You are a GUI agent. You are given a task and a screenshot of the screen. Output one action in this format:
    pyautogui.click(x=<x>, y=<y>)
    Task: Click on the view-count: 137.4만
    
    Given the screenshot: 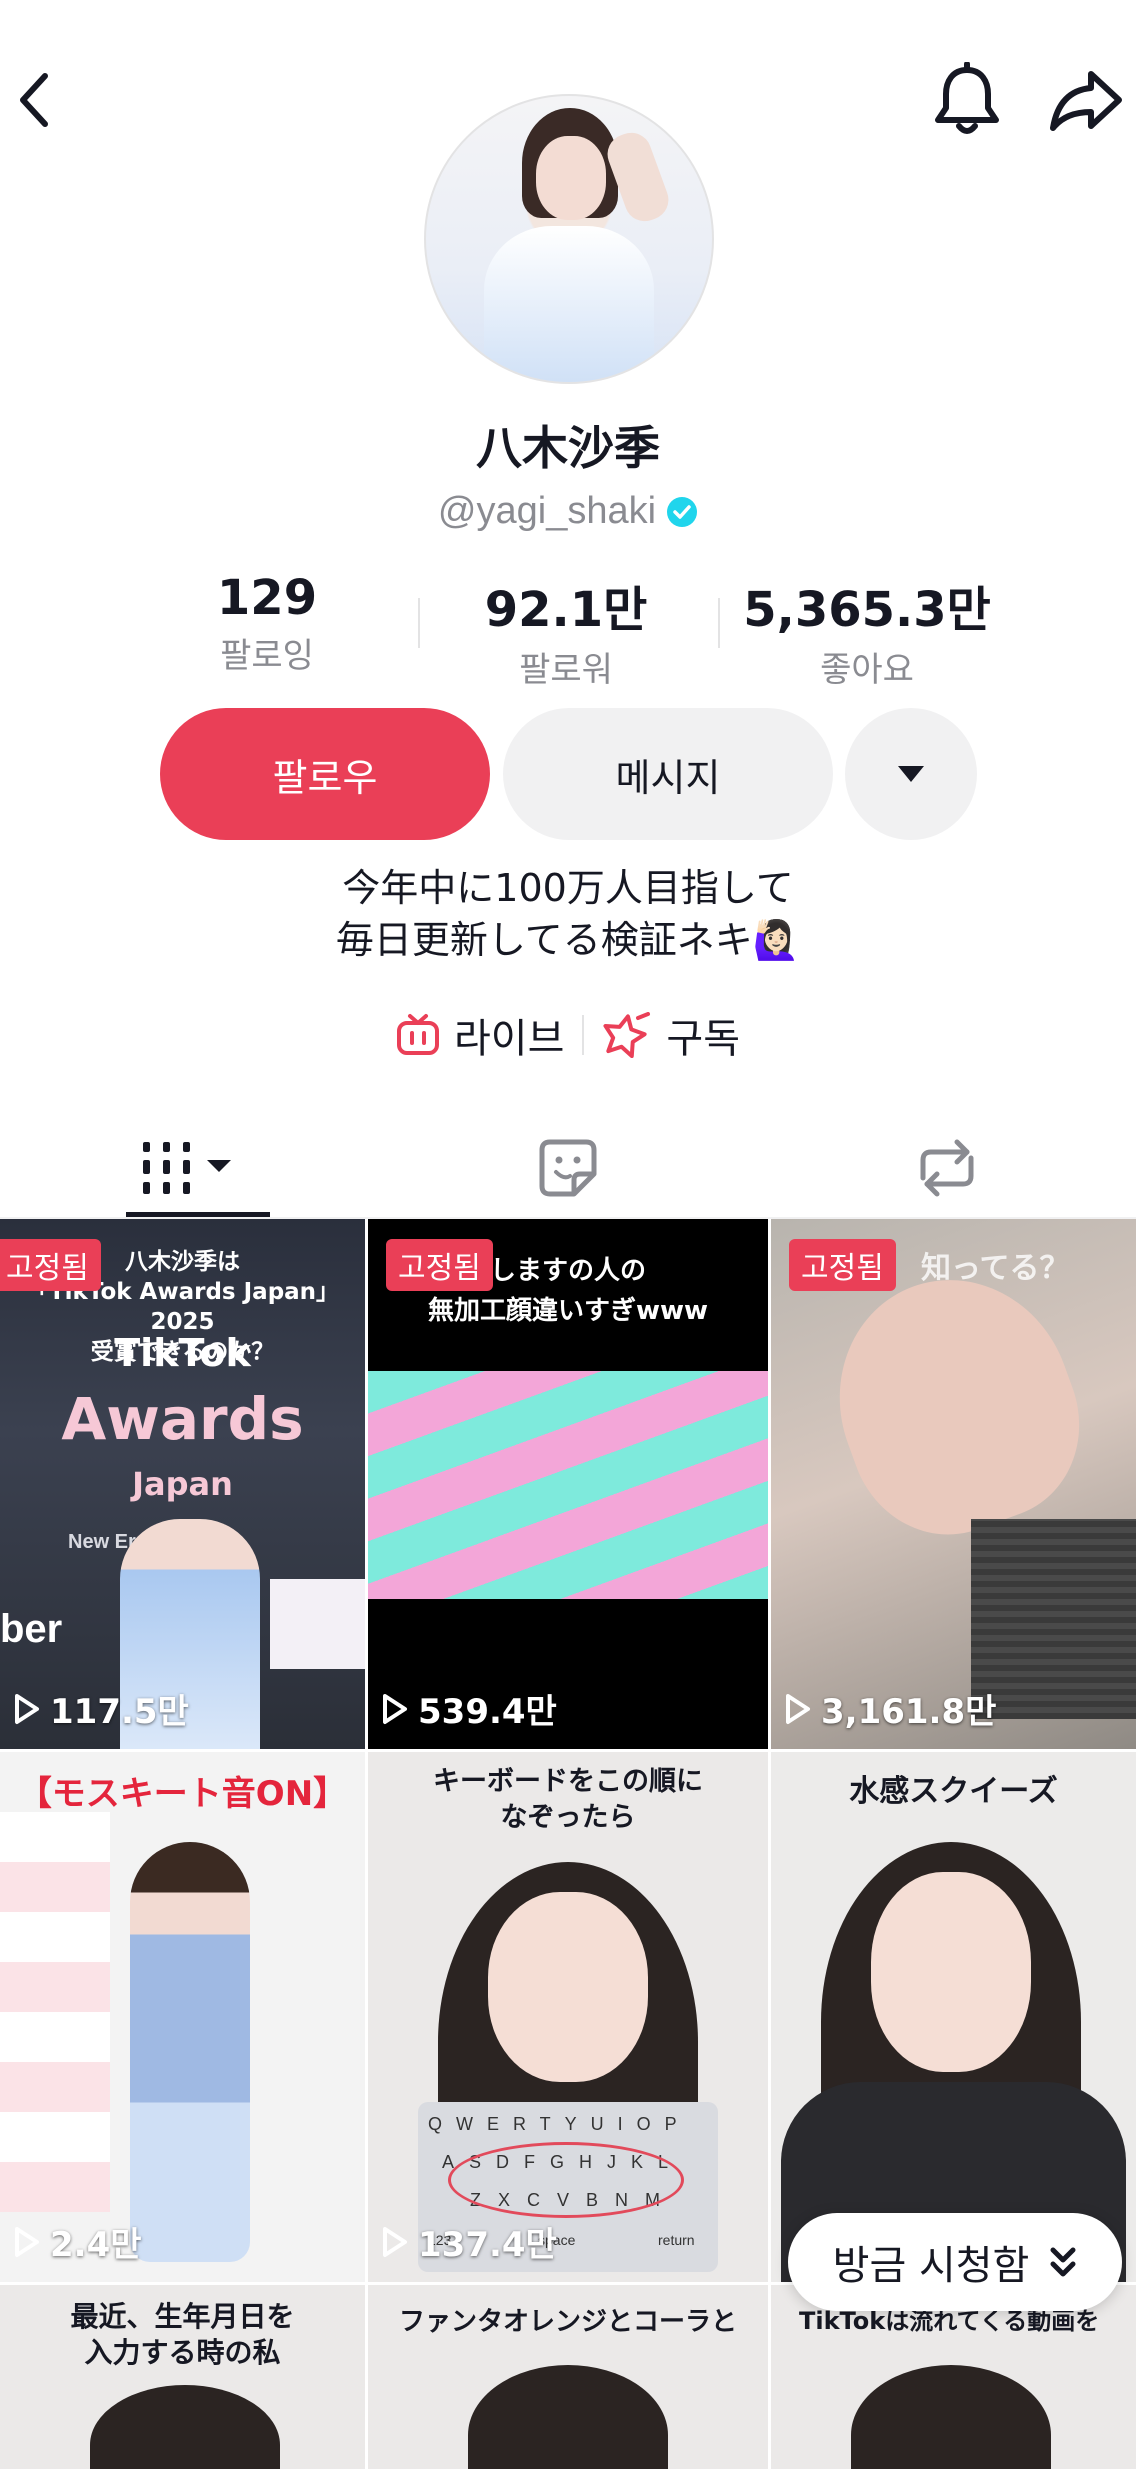 What is the action you would take?
    pyautogui.click(x=469, y=2241)
    